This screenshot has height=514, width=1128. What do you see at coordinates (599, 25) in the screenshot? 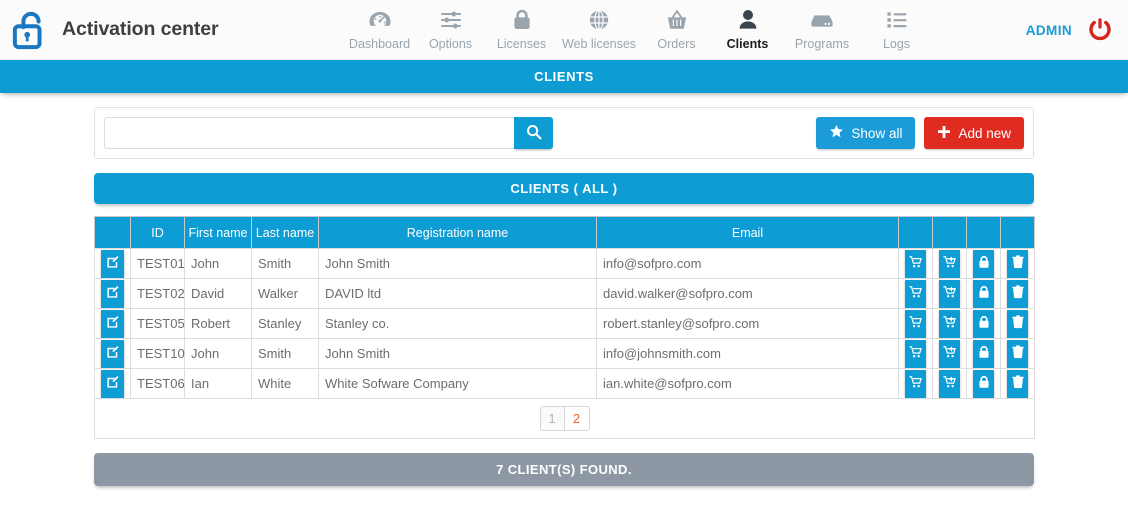
I see `nav-item-web-licenses: Web licenses` at bounding box center [599, 25].